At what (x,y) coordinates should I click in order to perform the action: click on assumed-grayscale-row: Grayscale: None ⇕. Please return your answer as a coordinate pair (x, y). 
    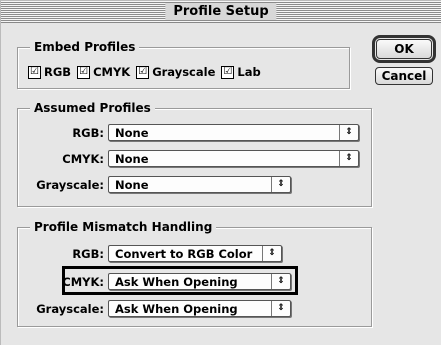
    Looking at the image, I should click on (157, 184).